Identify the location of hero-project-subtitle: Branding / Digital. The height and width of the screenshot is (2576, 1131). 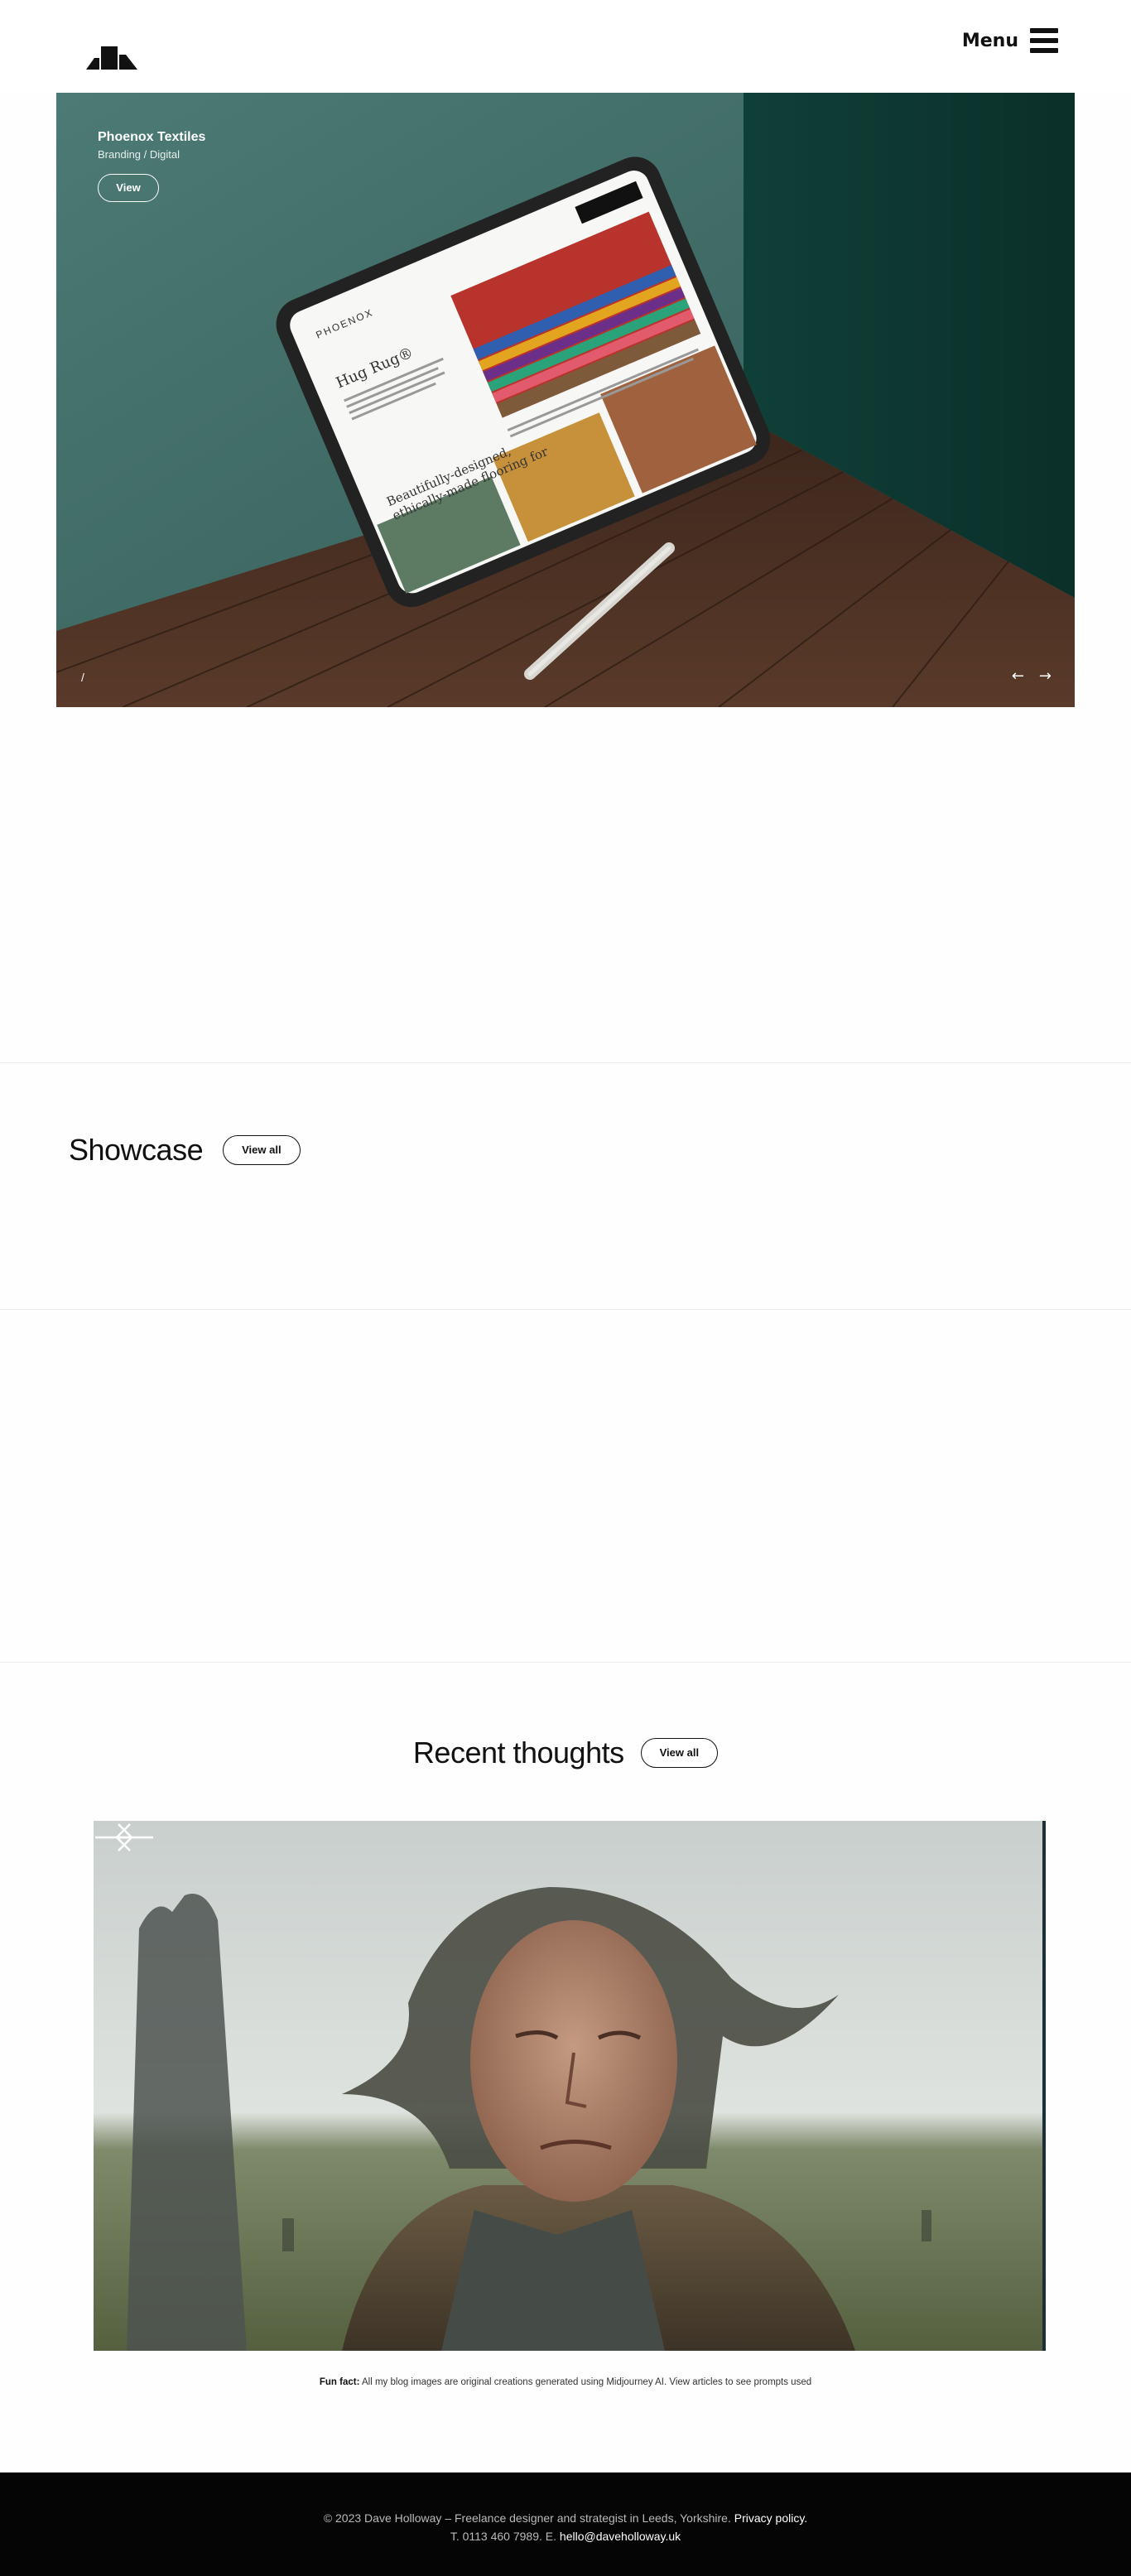
(139, 154).